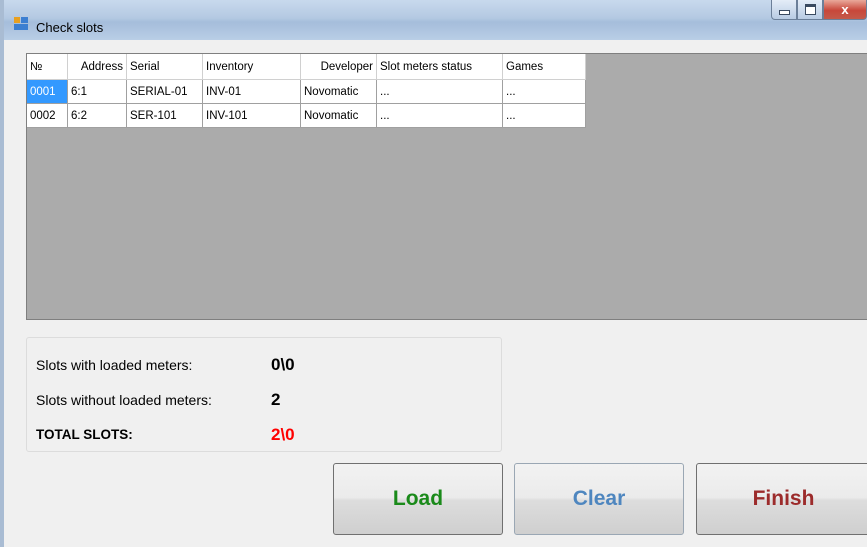 The width and height of the screenshot is (867, 547). Describe the element at coordinates (251, 67) in the screenshot. I see `column-header-inventory: Inventory` at that location.